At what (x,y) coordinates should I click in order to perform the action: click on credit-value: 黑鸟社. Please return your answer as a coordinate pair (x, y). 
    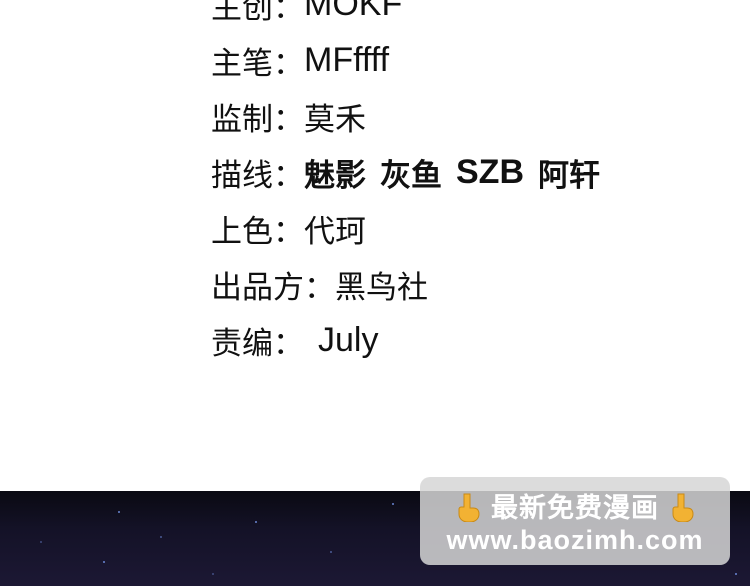
    Looking at the image, I should click on (381, 287).